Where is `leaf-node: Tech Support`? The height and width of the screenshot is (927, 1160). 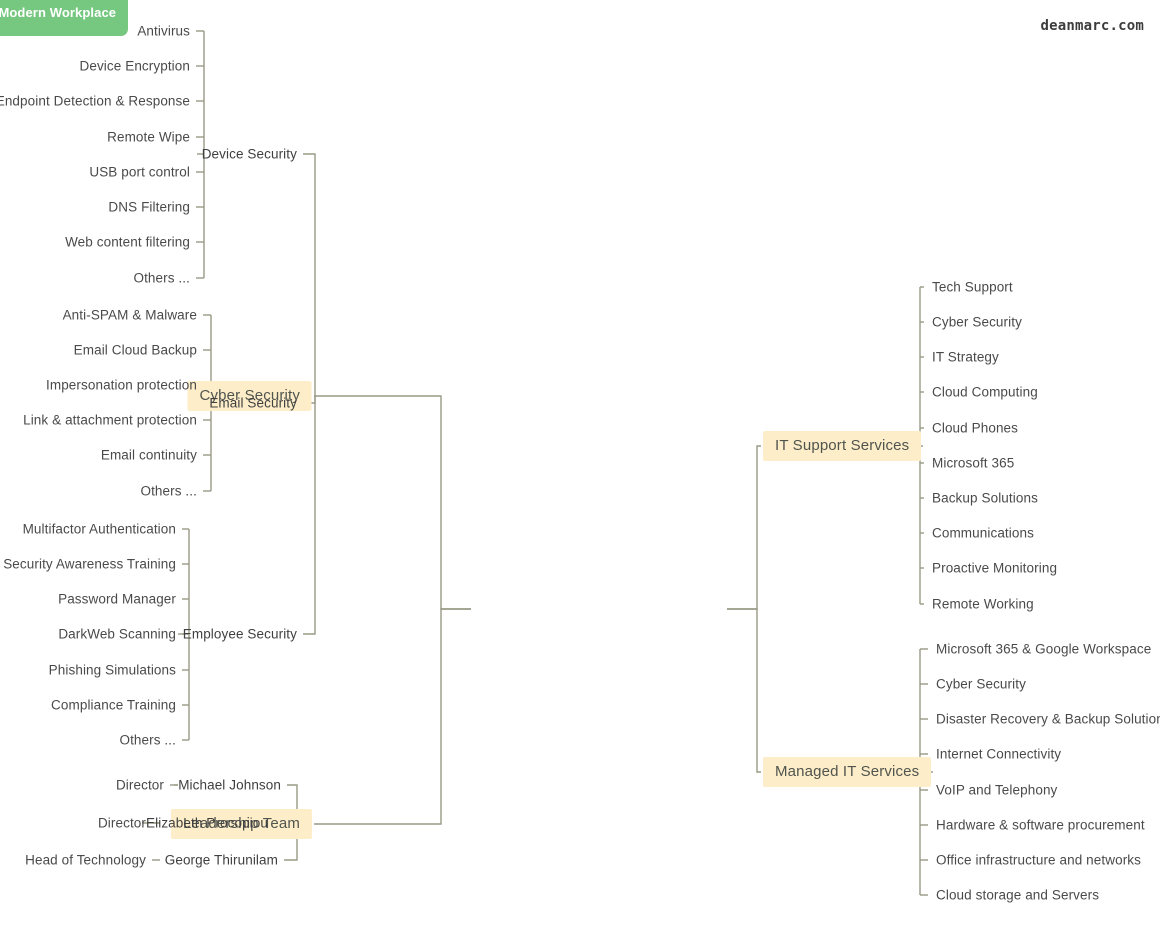 leaf-node: Tech Support is located at coordinates (972, 287).